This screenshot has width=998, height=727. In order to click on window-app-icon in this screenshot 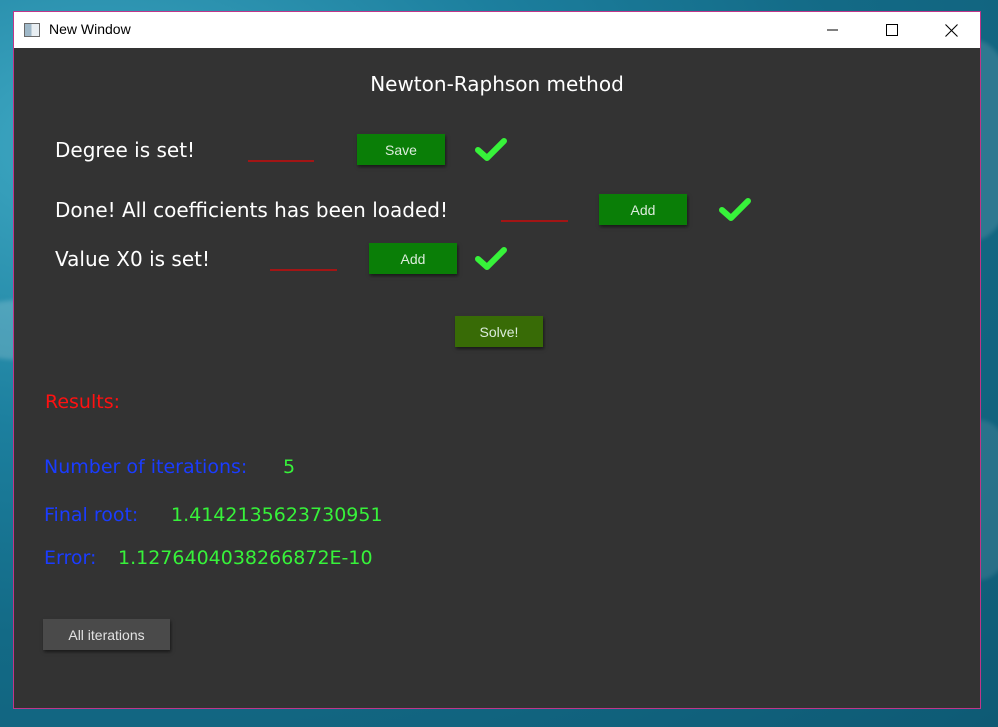, I will do `click(32, 30)`.